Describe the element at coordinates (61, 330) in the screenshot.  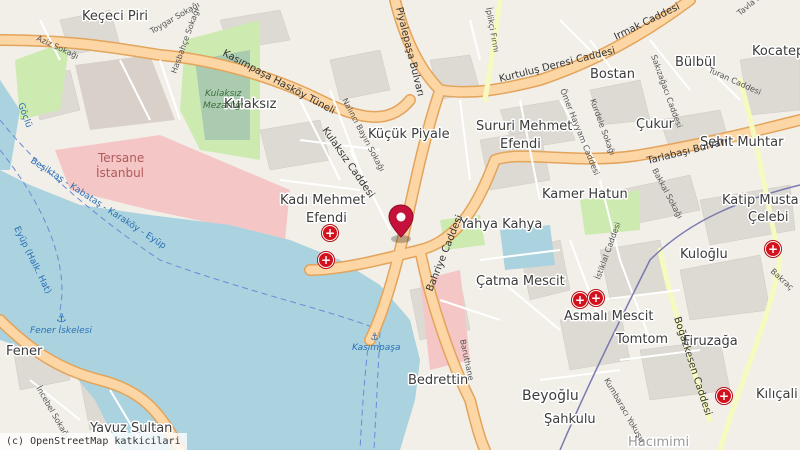
I see `label-fener-iskelesi: Fener İskelesi` at that location.